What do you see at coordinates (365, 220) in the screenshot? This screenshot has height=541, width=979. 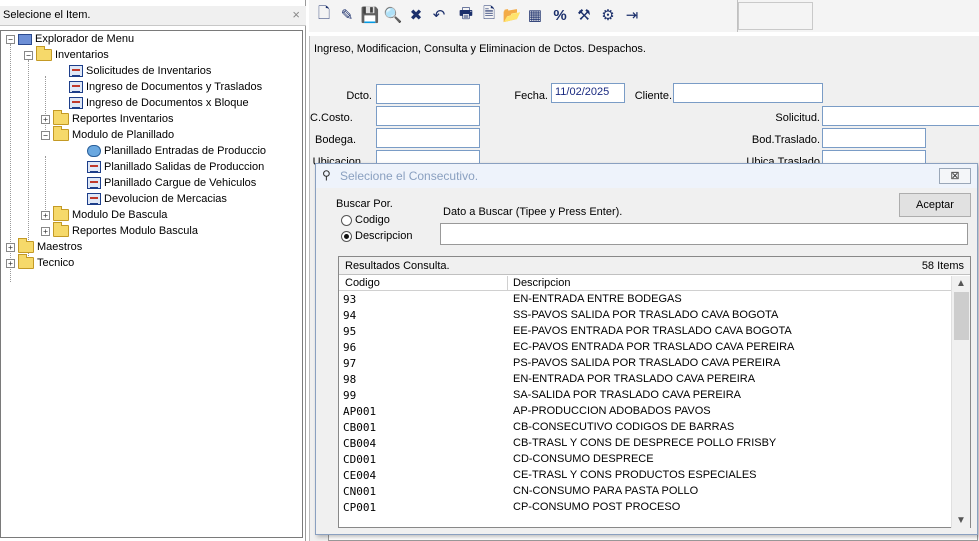 I see `radio-codigo: Codigo` at bounding box center [365, 220].